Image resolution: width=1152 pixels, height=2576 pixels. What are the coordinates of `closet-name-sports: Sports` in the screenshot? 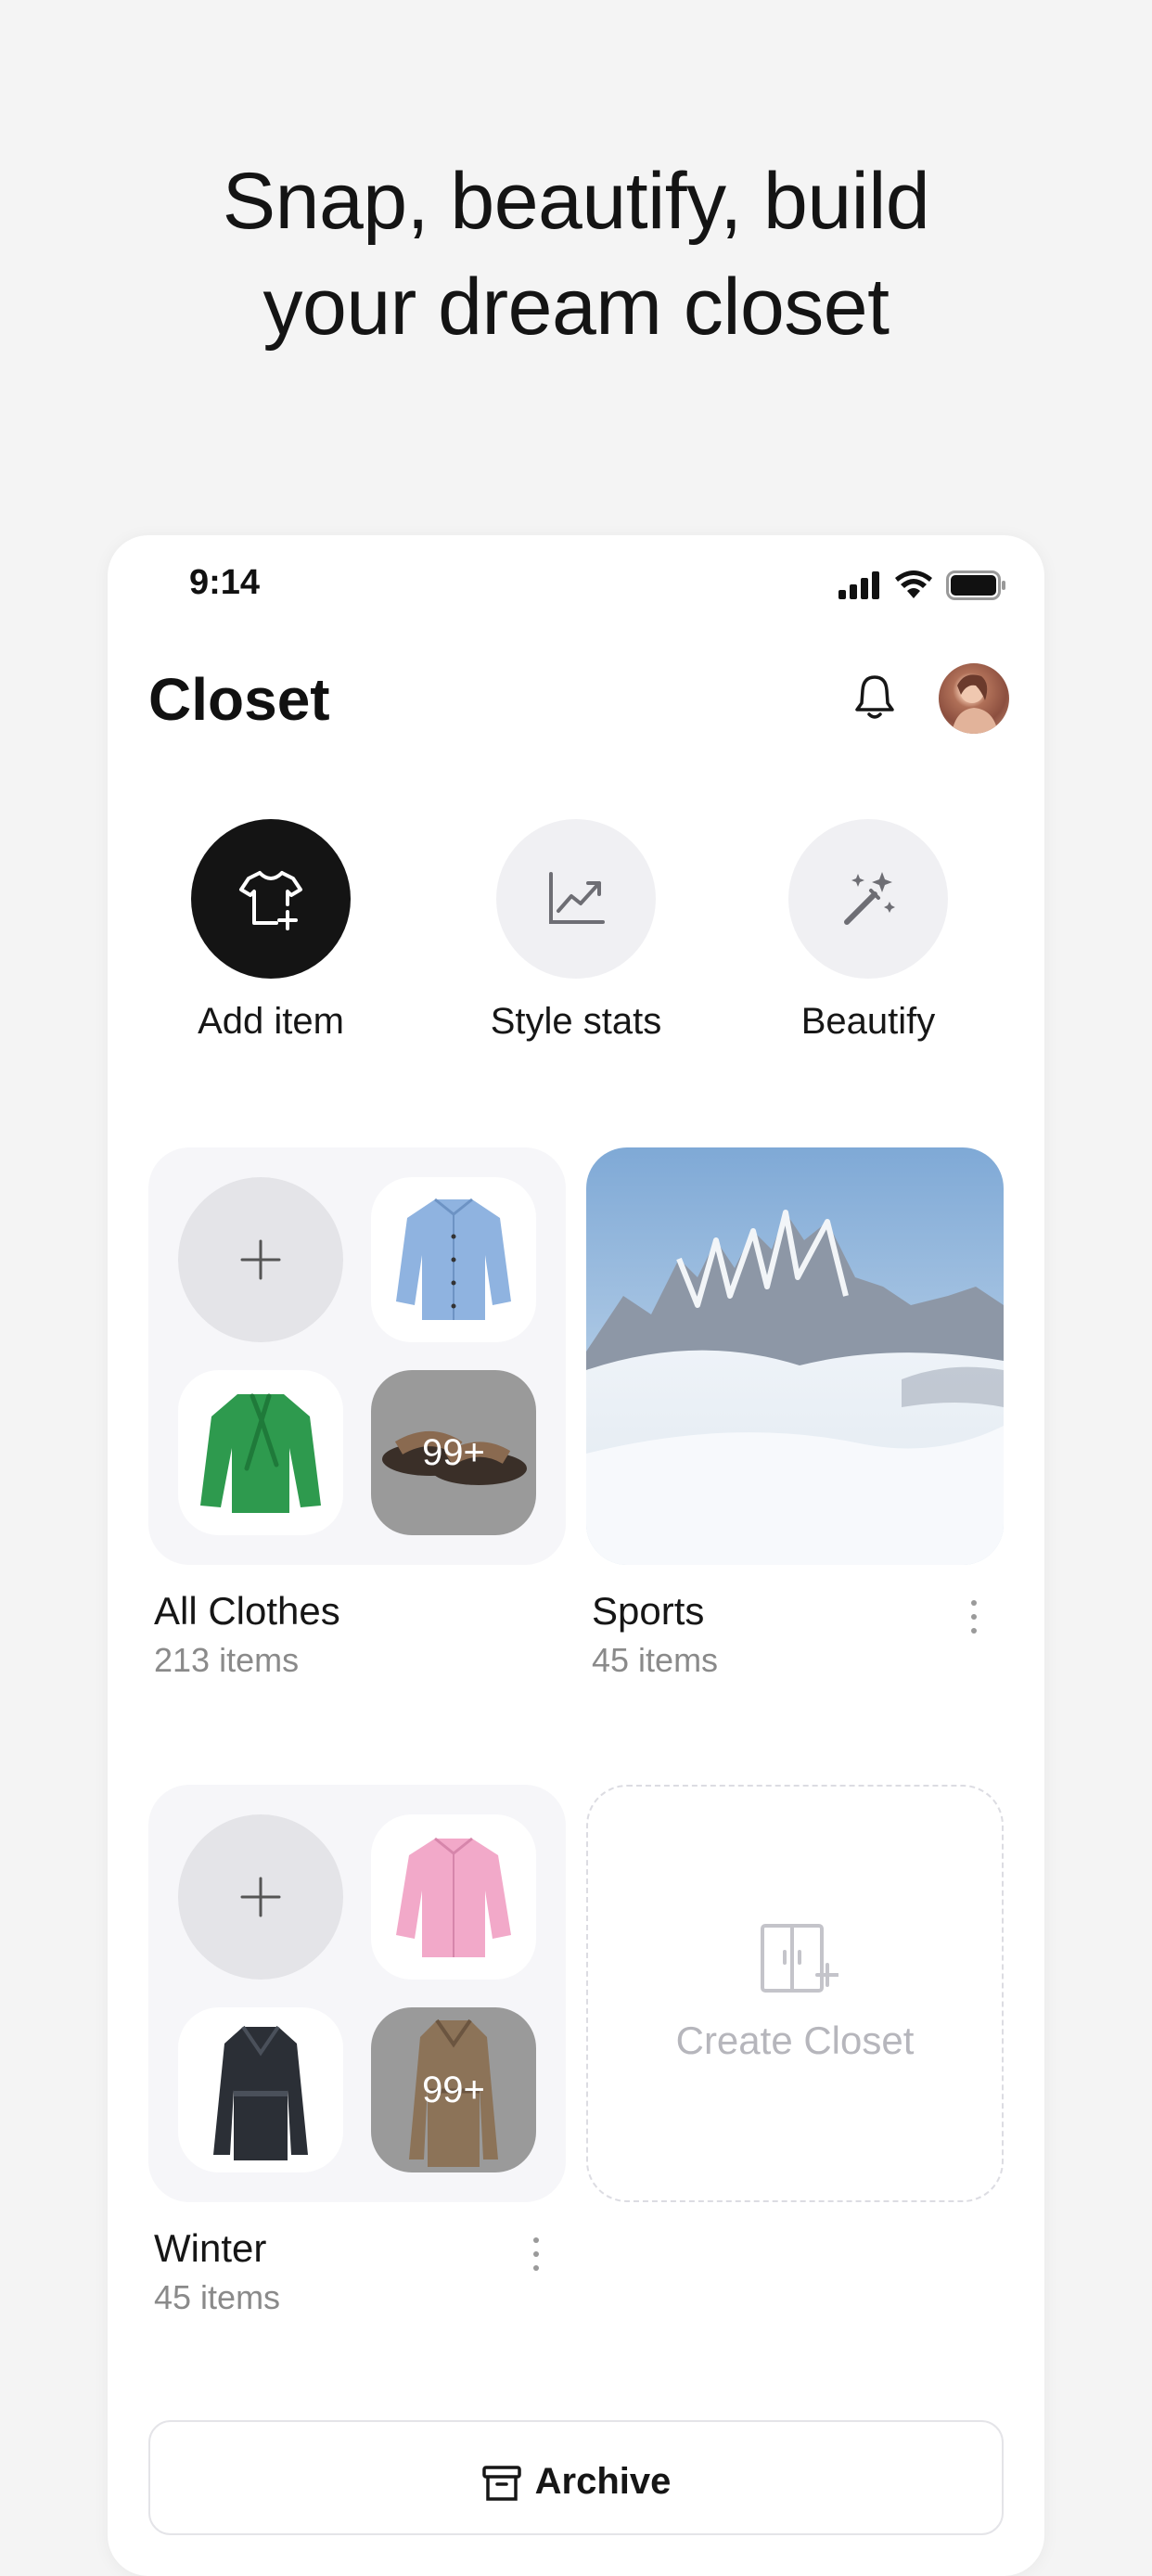 It's located at (648, 1611).